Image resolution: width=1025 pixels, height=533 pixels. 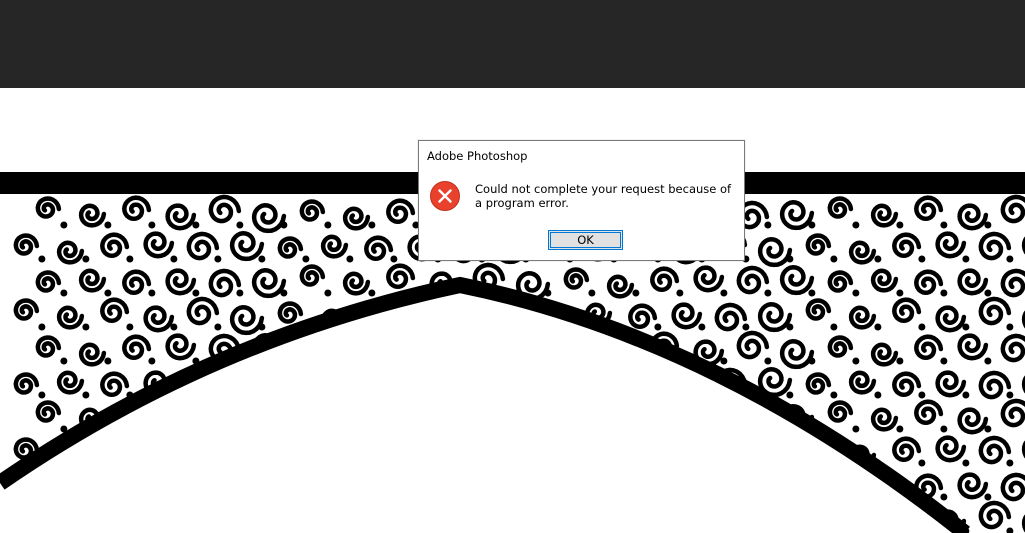 What do you see at coordinates (585, 240) in the screenshot?
I see `ok-button: OK` at bounding box center [585, 240].